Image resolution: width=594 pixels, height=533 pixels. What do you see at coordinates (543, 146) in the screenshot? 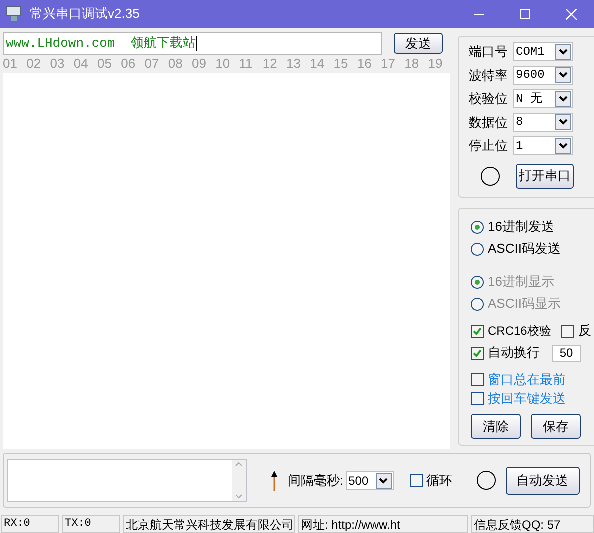
I see `dropdown: 1` at bounding box center [543, 146].